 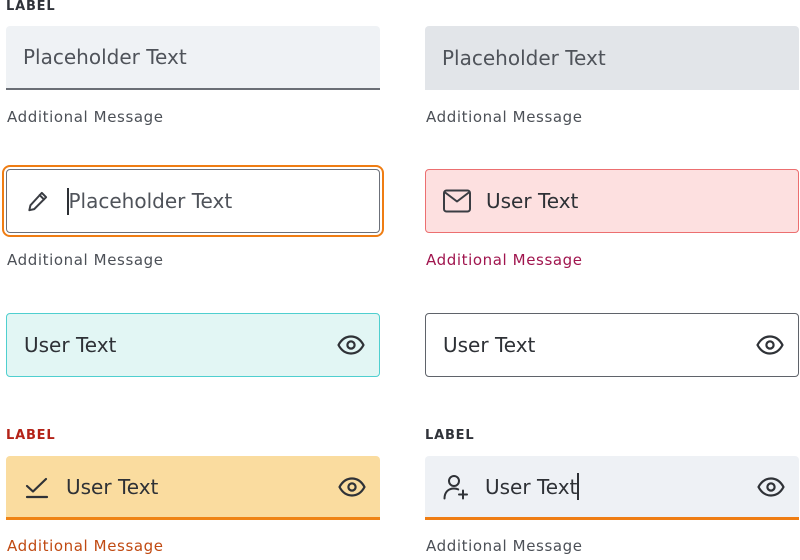 I want to click on mail-icon, so click(x=457, y=201).